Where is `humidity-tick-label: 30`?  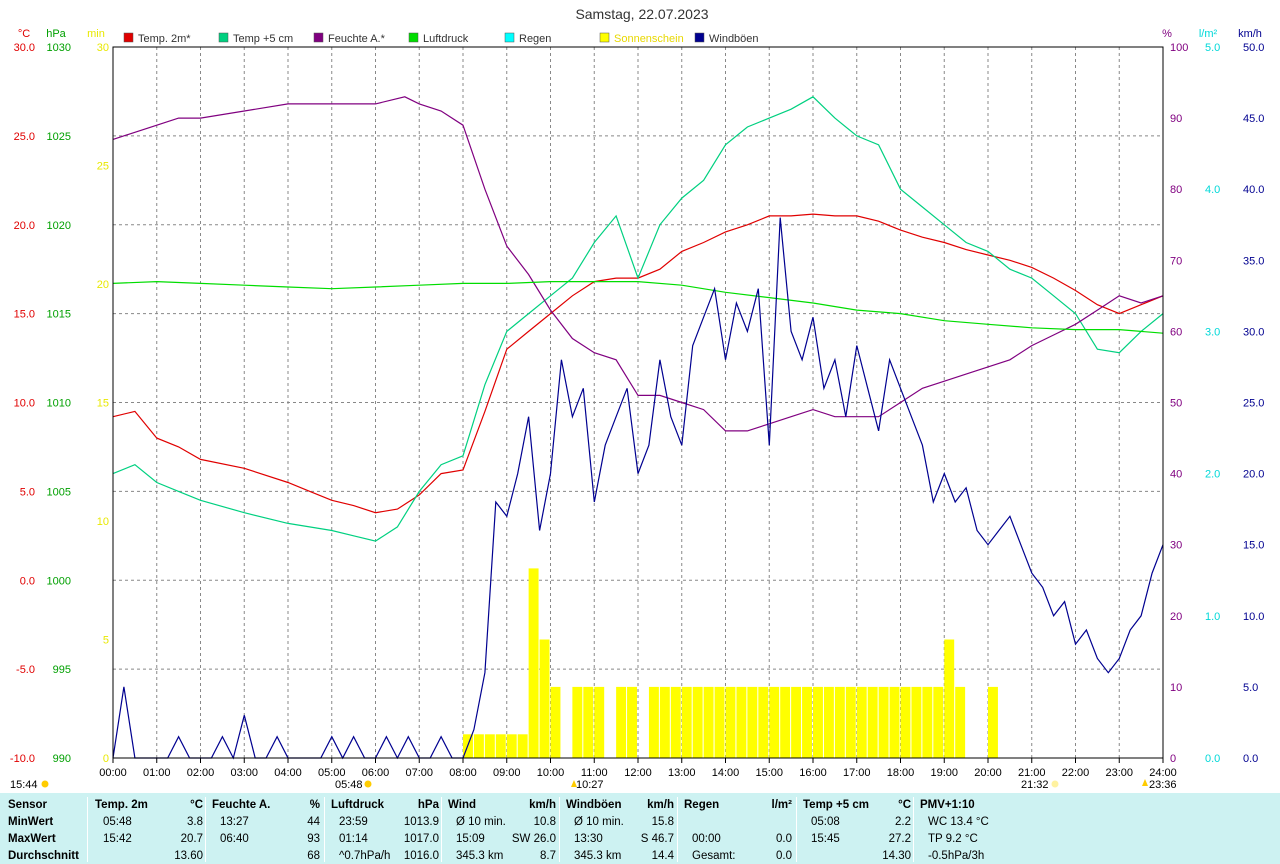 humidity-tick-label: 30 is located at coordinates (1176, 546).